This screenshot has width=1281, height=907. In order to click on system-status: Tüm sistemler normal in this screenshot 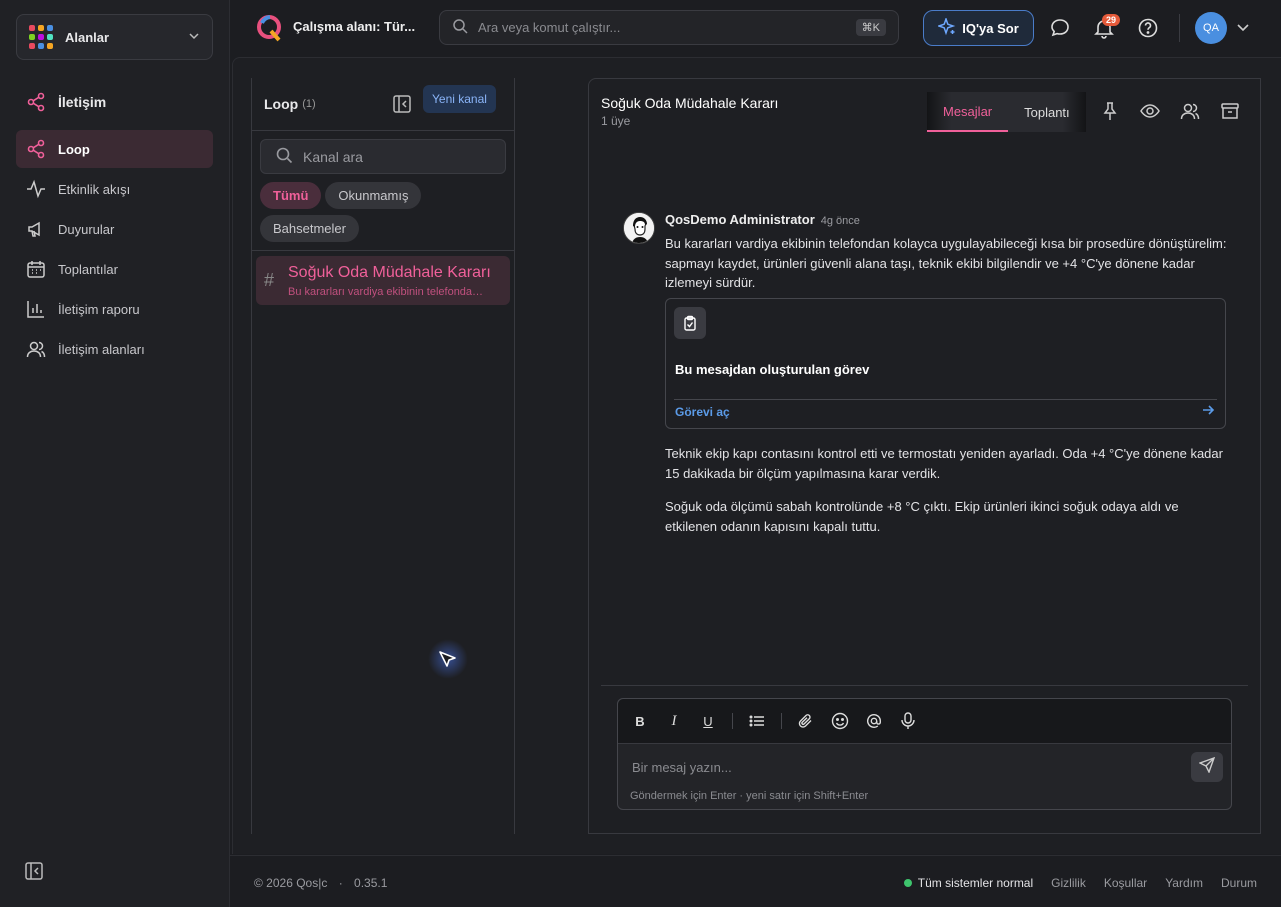, I will do `click(968, 883)`.